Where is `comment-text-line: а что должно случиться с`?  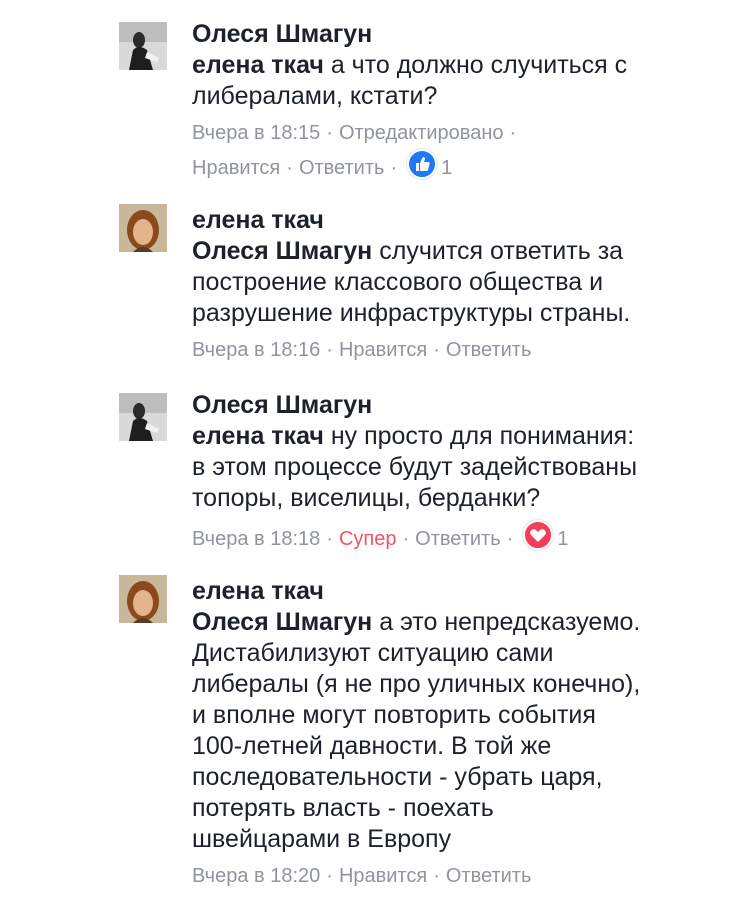
comment-text-line: а что должно случиться с is located at coordinates (475, 65).